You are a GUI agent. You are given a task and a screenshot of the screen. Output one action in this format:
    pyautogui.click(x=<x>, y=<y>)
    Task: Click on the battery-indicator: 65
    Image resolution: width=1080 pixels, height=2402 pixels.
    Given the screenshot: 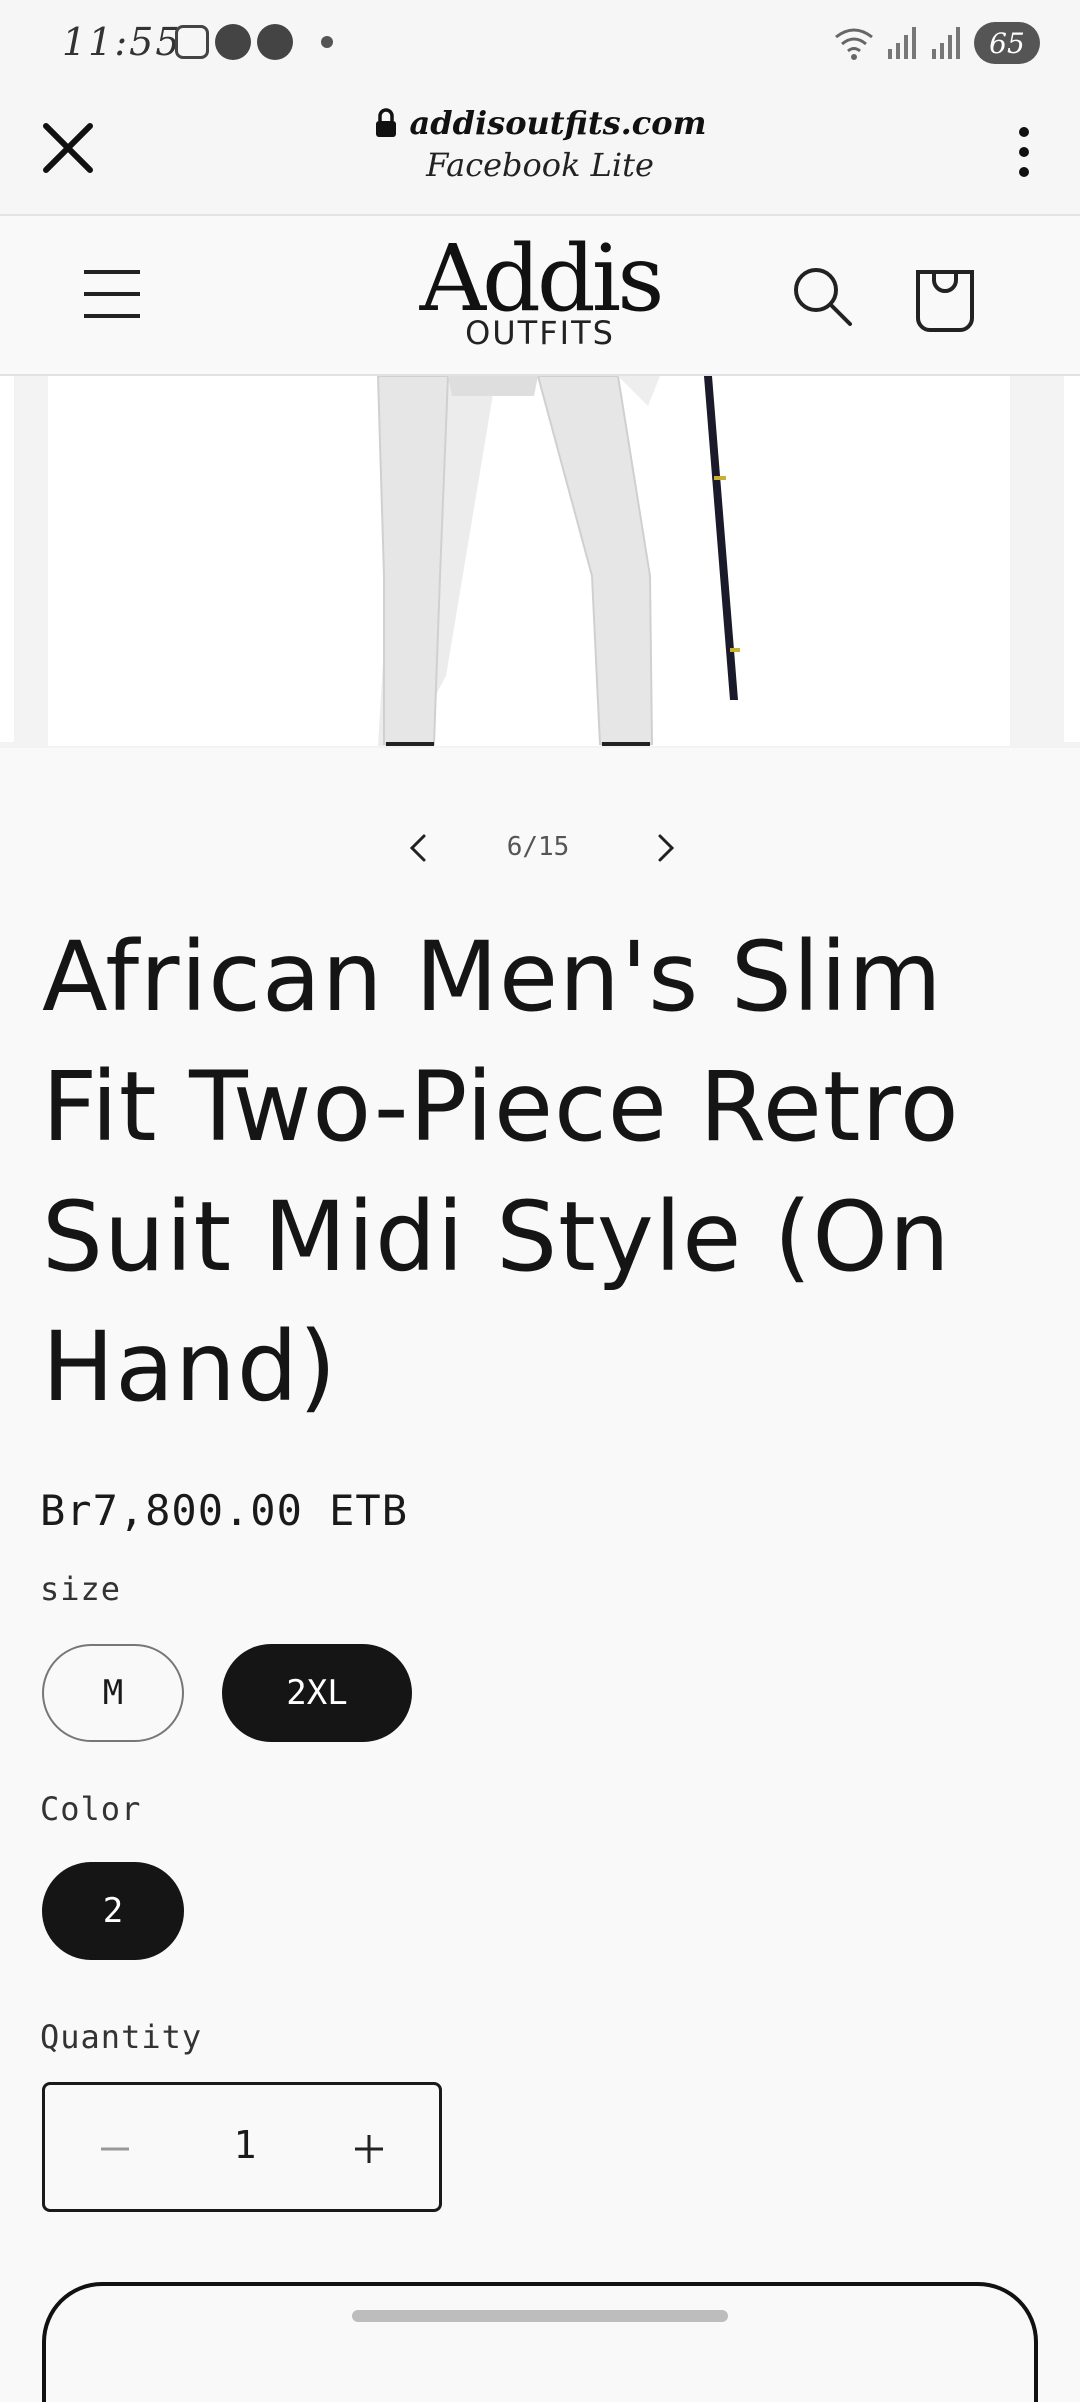 What is the action you would take?
    pyautogui.click(x=1007, y=43)
    